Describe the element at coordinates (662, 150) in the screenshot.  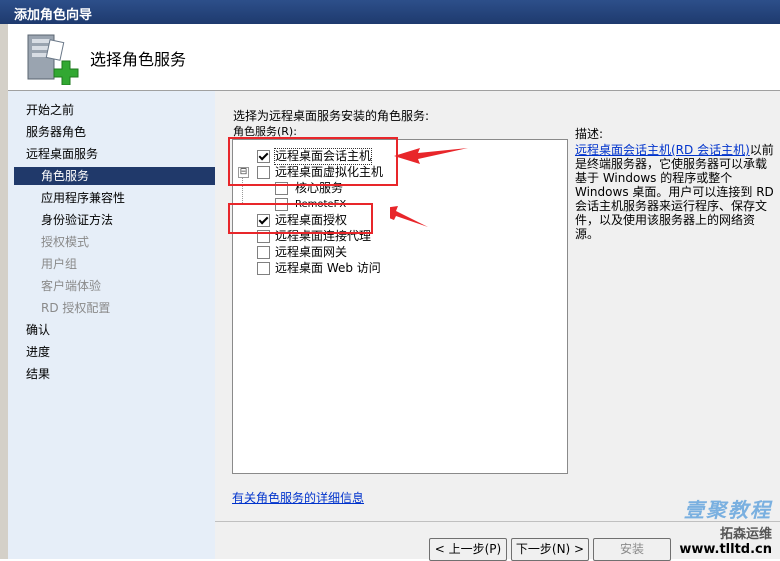
I see `description-link: 远程桌面会话主机(RD 会话主机)` at that location.